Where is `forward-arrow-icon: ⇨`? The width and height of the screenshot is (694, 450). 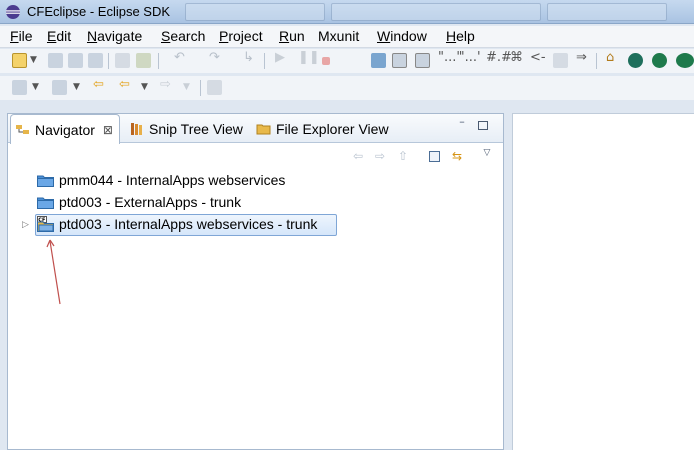
forward-arrow-icon: ⇨ is located at coordinates (165, 84).